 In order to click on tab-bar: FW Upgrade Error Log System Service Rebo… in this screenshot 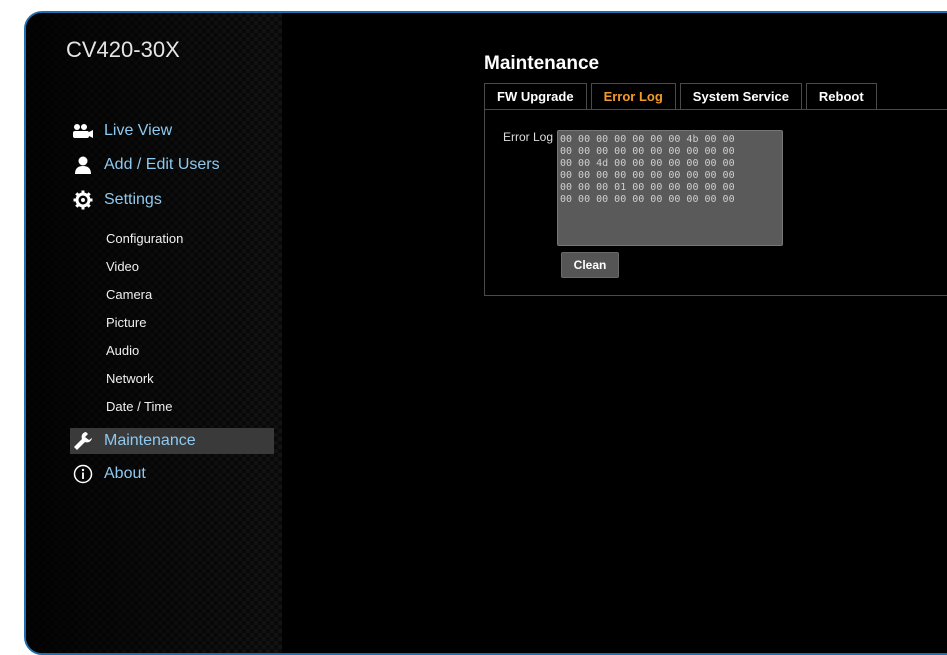, I will do `click(682, 96)`.